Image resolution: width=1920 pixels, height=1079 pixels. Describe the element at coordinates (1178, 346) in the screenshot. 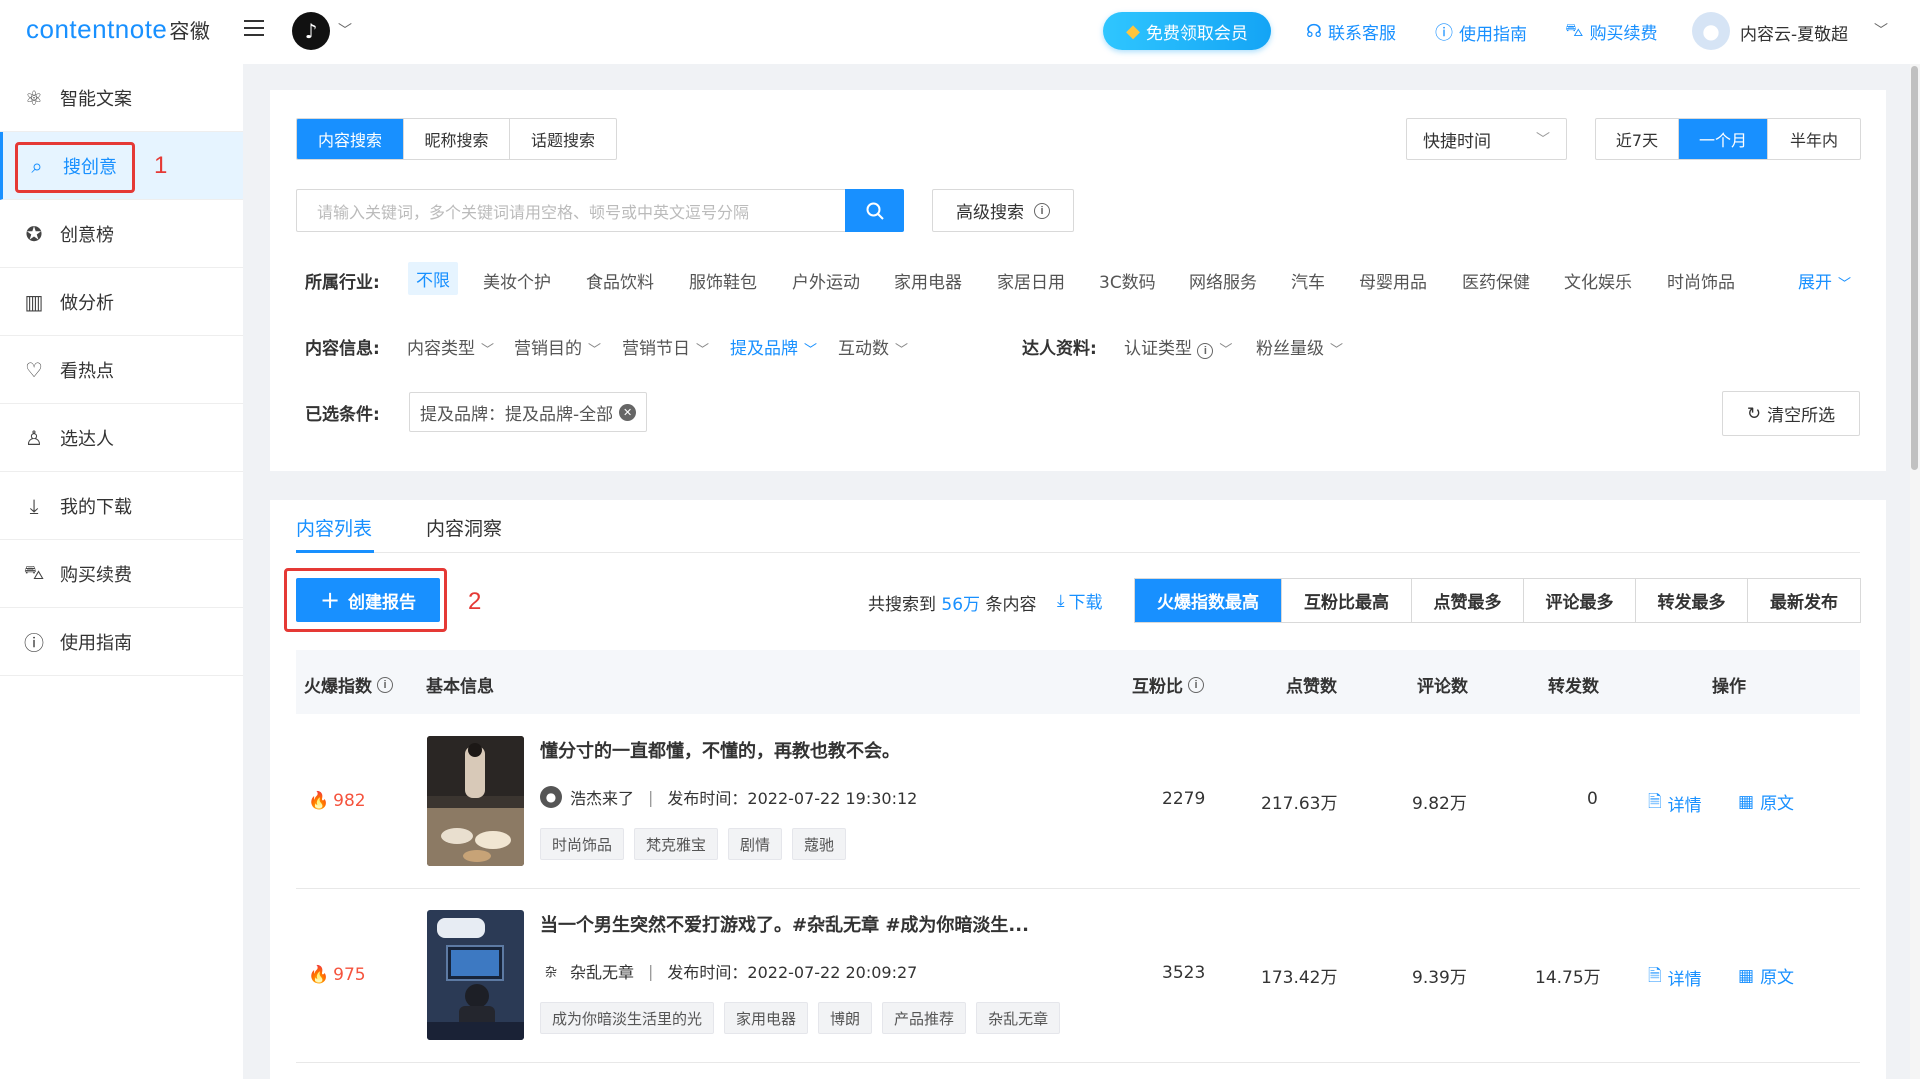

I see `filter-verification-type: 认证类型 i ﹀` at that location.